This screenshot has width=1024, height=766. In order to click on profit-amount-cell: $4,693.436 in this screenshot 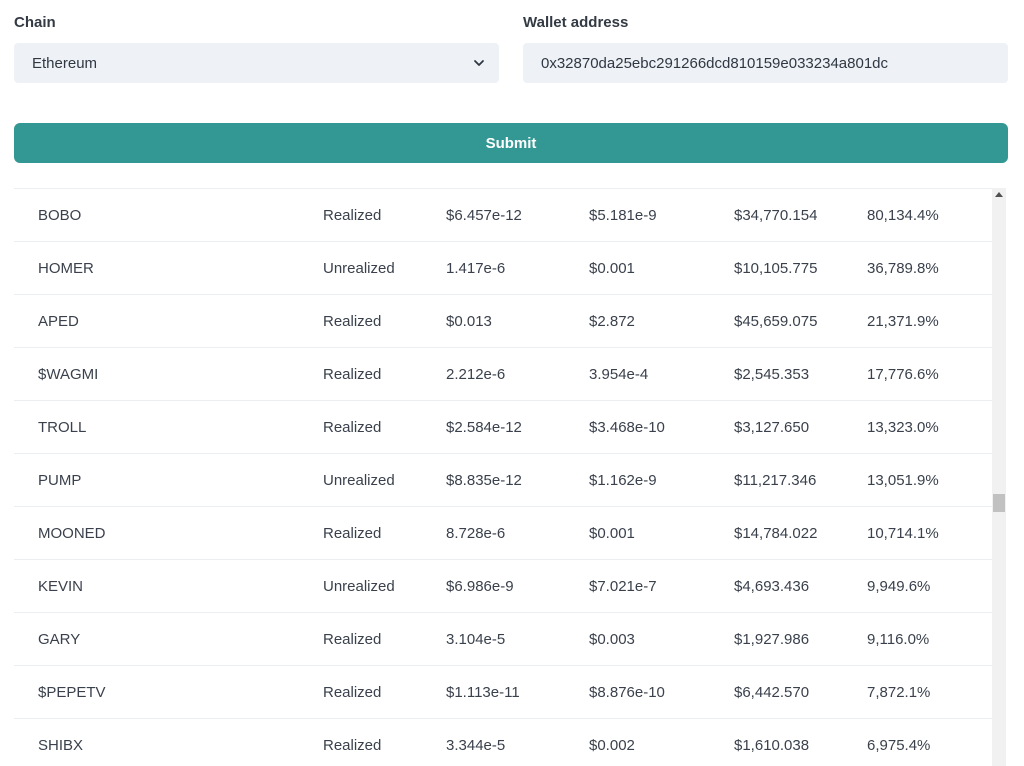, I will do `click(772, 586)`.